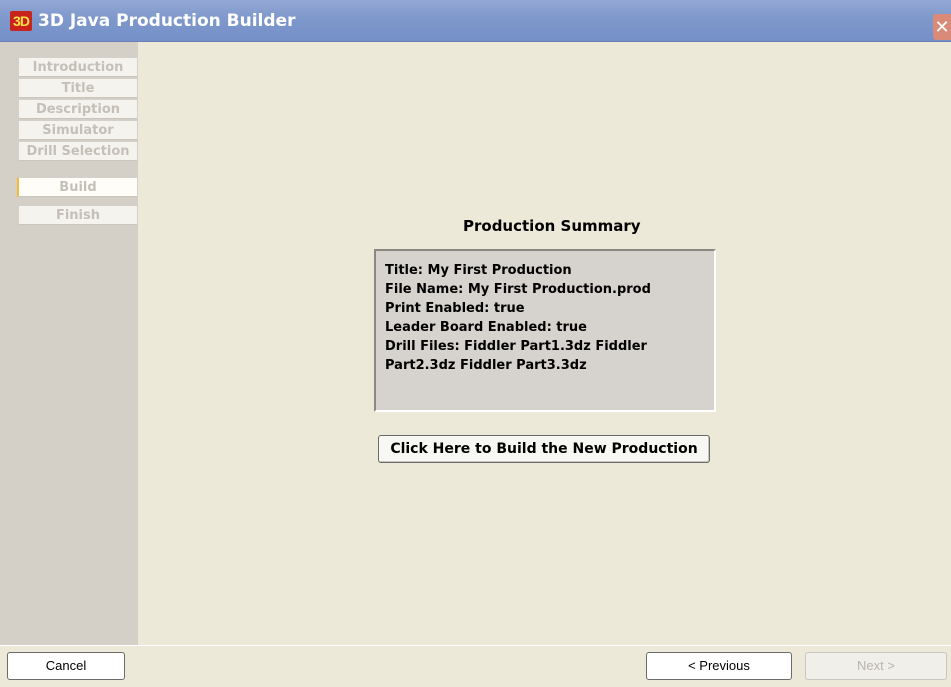 The height and width of the screenshot is (687, 951). I want to click on close-icon: ✕, so click(942, 27).